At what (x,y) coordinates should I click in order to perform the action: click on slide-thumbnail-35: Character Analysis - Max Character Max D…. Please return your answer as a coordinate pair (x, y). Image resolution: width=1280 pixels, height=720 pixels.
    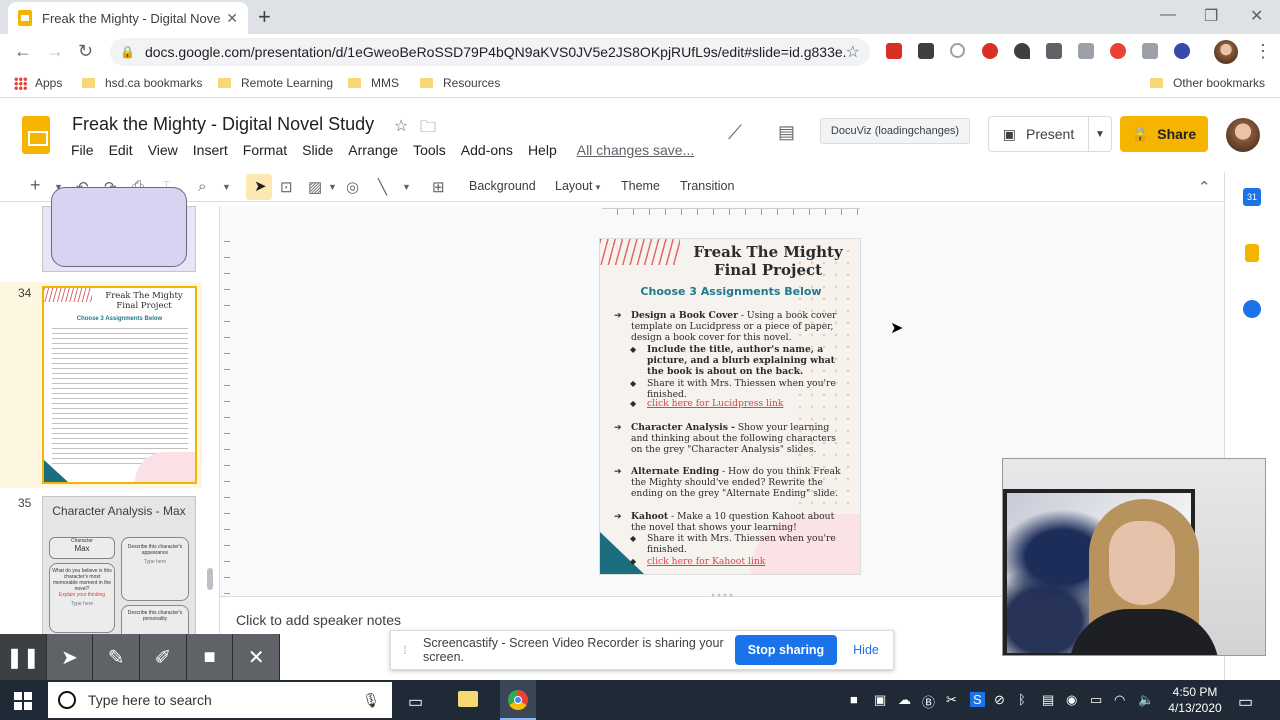
    Looking at the image, I should click on (119, 566).